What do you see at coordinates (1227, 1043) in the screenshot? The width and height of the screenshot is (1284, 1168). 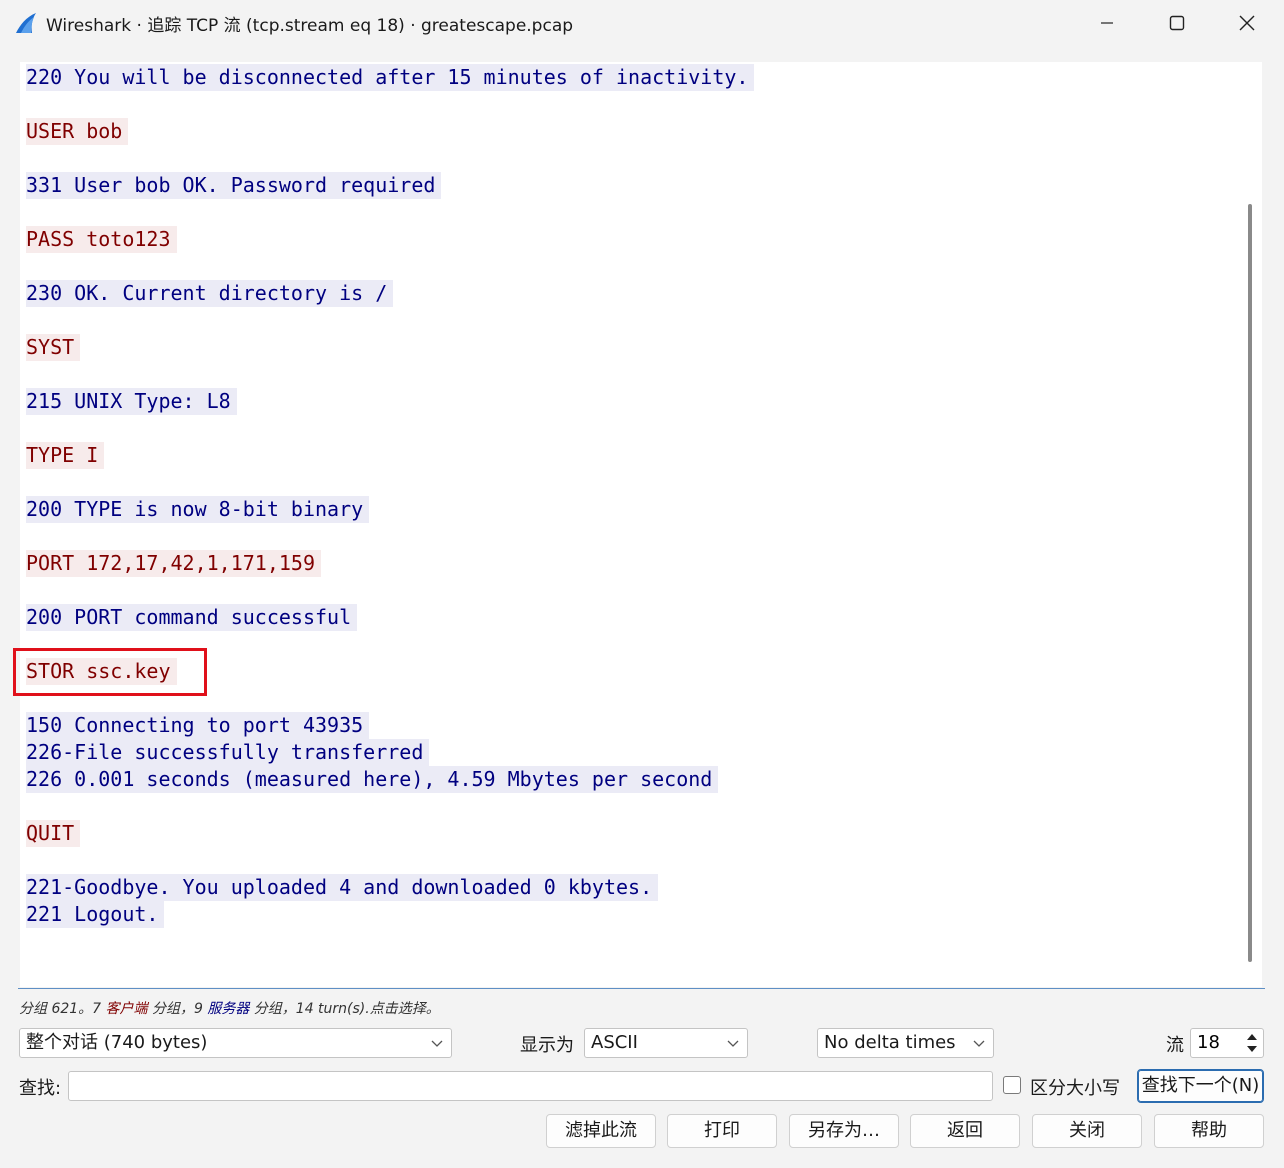 I see `stream-number-spinbox: 18` at bounding box center [1227, 1043].